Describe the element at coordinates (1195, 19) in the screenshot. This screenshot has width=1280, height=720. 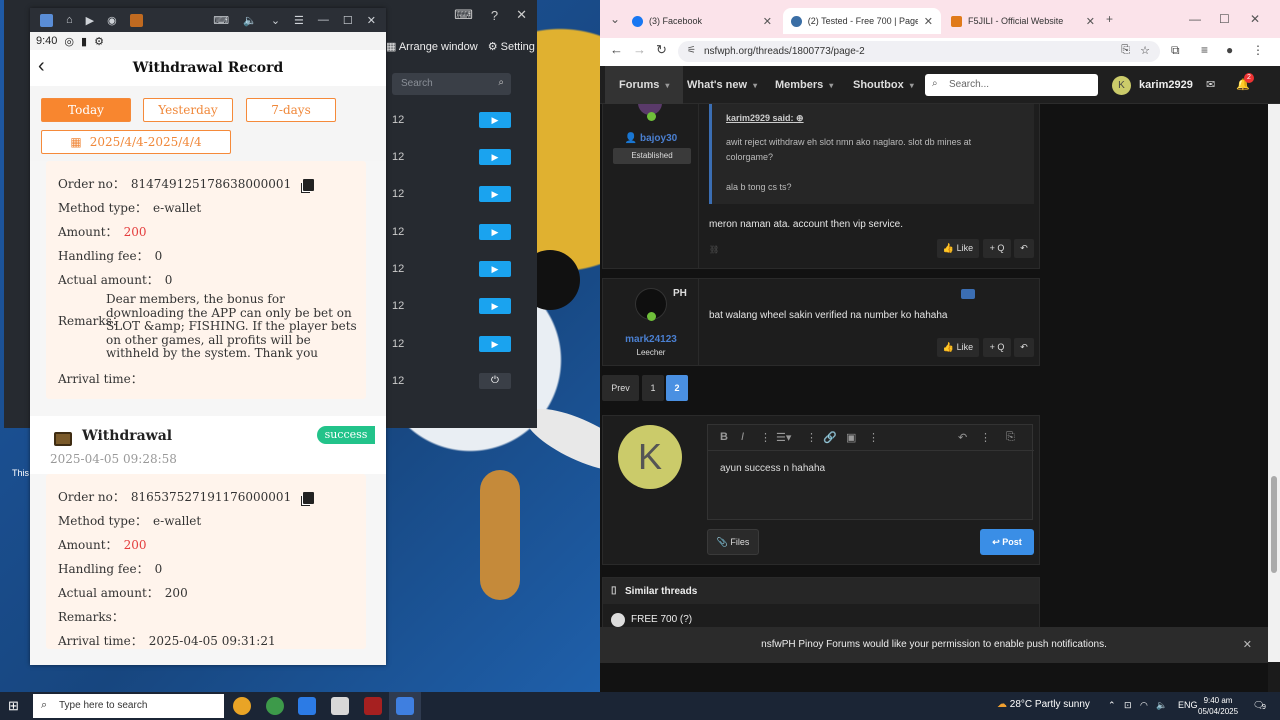
I see `minimize-icon: —` at that location.